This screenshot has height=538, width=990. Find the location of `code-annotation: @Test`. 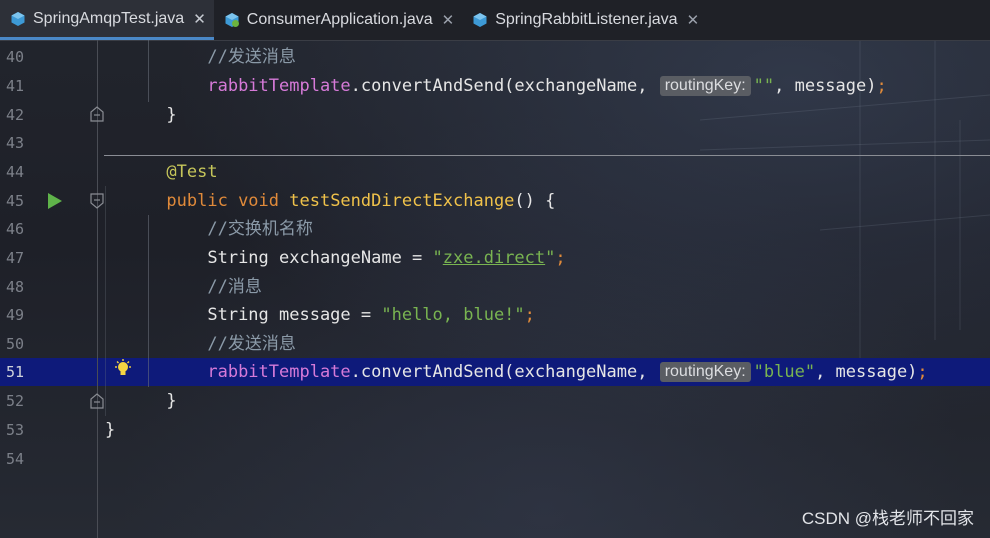

code-annotation: @Test is located at coordinates (192, 172).